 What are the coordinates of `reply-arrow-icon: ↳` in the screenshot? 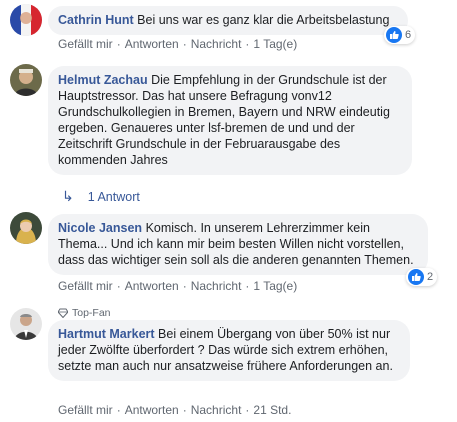 It's located at (68, 196).